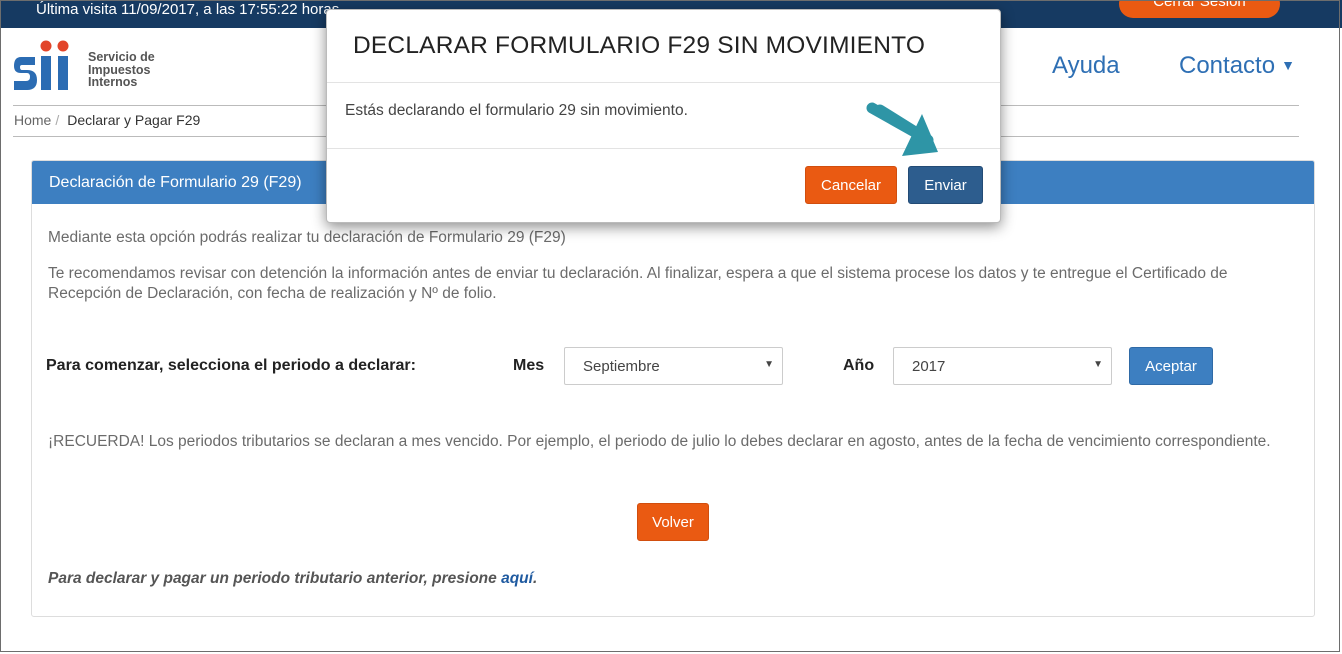  Describe the element at coordinates (673, 522) in the screenshot. I see `back-button: Volver` at that location.